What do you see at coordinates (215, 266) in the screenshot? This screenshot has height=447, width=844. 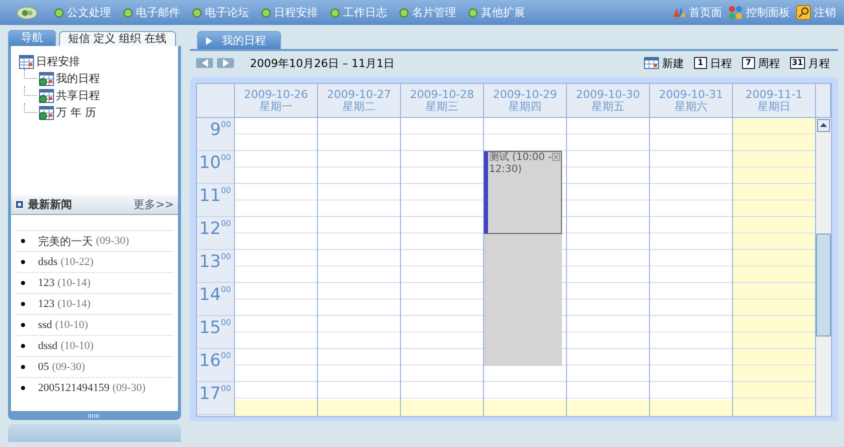 I see `hour-label: 13$^{00}$` at bounding box center [215, 266].